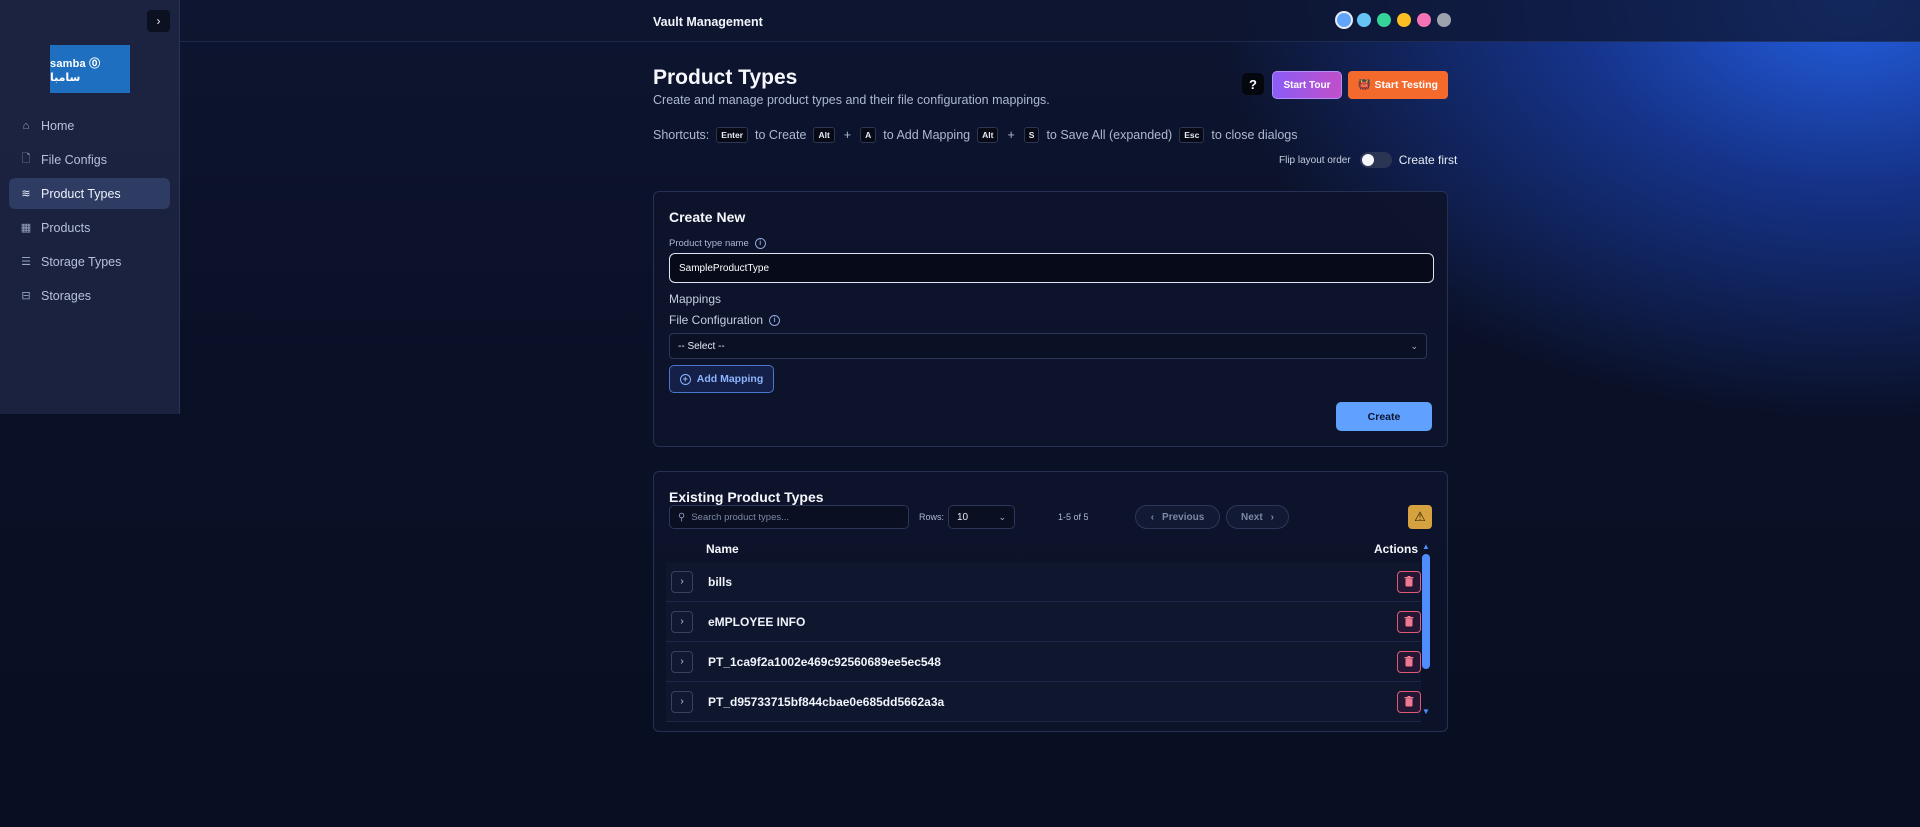 The height and width of the screenshot is (827, 1920). Describe the element at coordinates (1109, 135) in the screenshot. I see `shortcut-s-text: to Save All (expanded)` at that location.